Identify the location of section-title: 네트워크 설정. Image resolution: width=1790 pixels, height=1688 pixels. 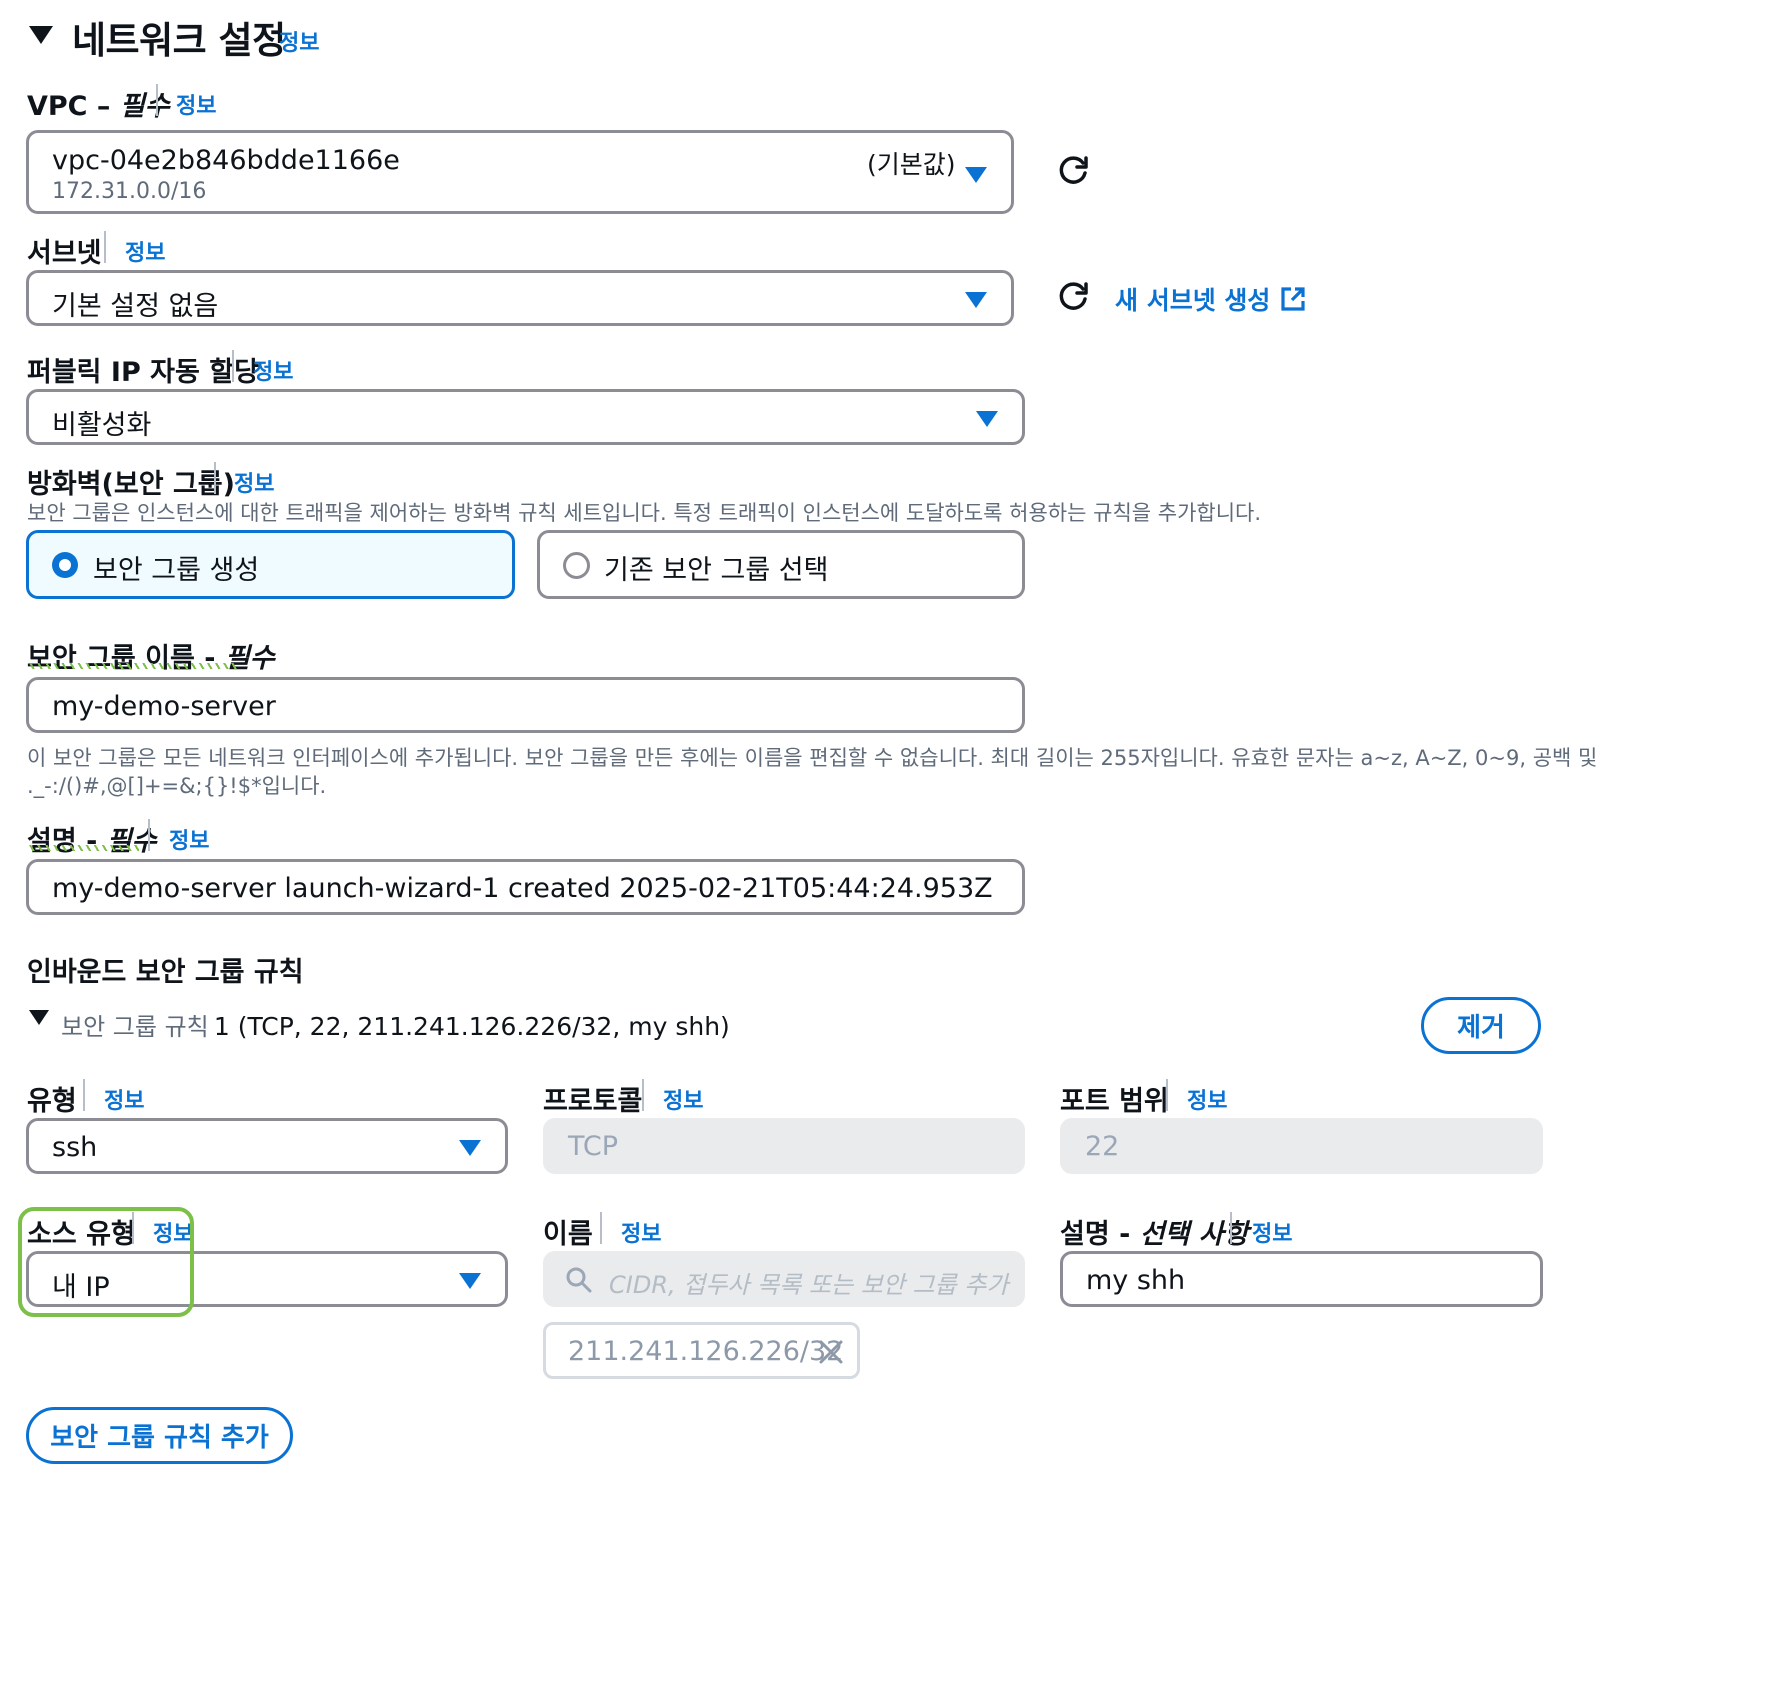
(179, 40).